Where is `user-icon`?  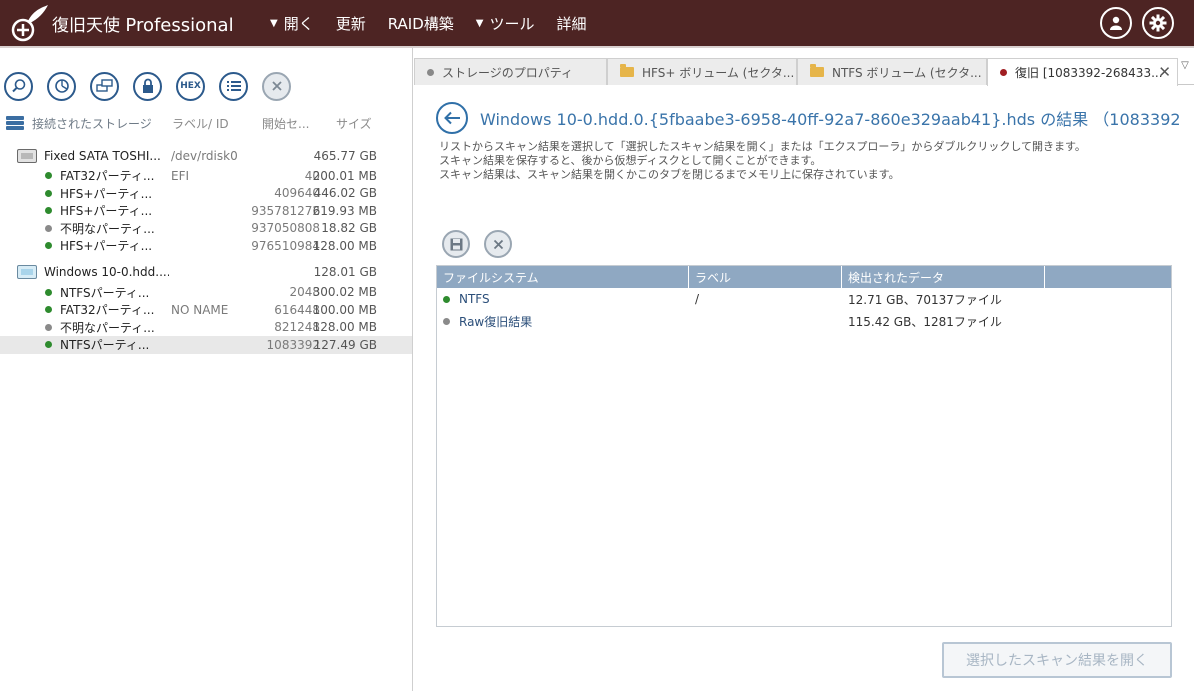
user-icon is located at coordinates (1116, 23).